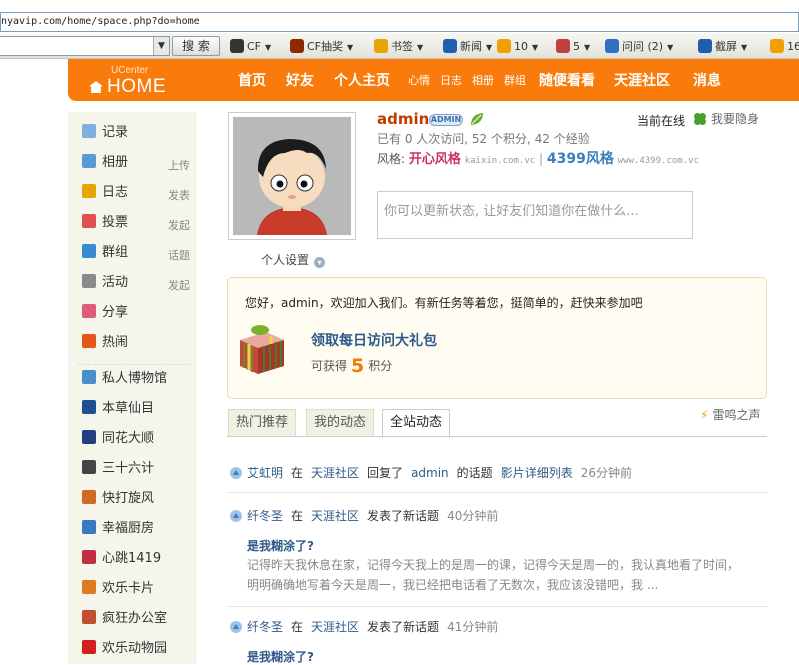 This screenshot has width=799, height=665. Describe the element at coordinates (105, 223) in the screenshot. I see `sidebar-item-3: 投票` at that location.